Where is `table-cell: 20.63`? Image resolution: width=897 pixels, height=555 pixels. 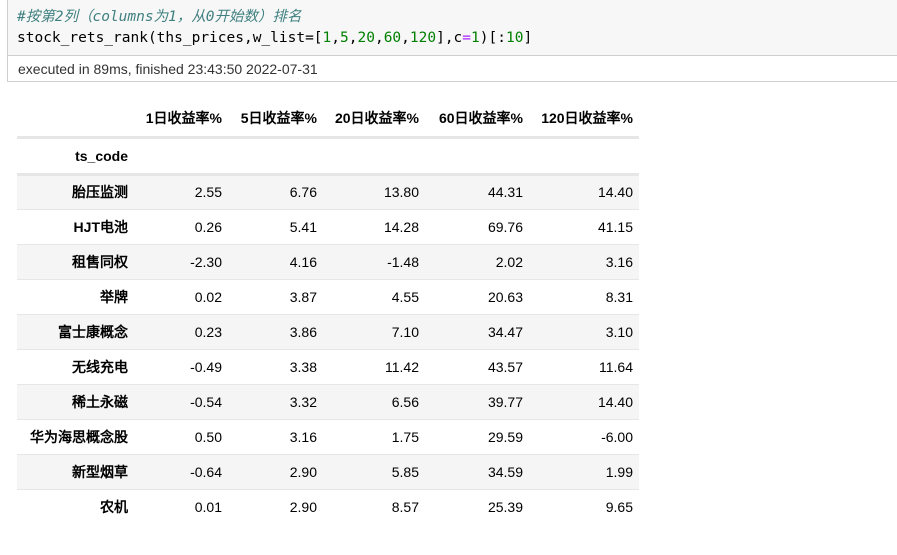
table-cell: 20.63 is located at coordinates (505, 296).